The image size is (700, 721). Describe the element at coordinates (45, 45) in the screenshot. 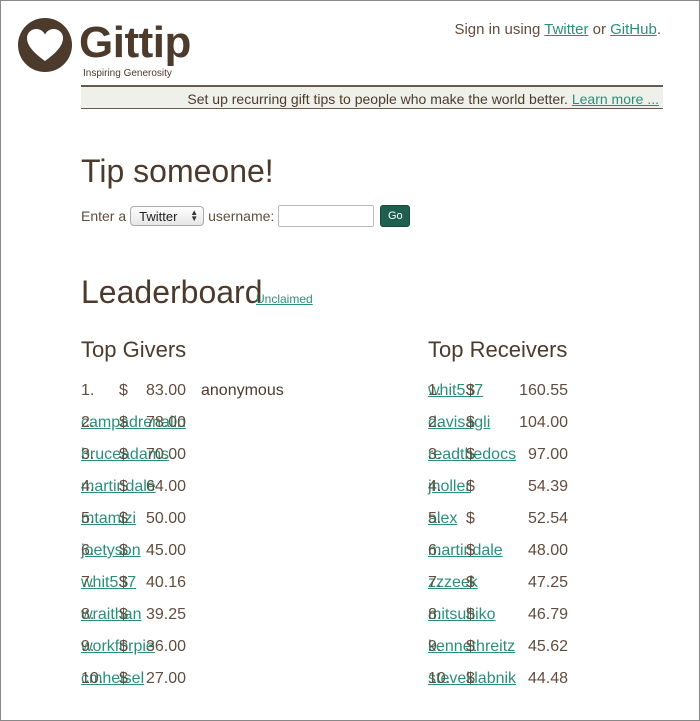

I see `heart-logo-icon` at that location.